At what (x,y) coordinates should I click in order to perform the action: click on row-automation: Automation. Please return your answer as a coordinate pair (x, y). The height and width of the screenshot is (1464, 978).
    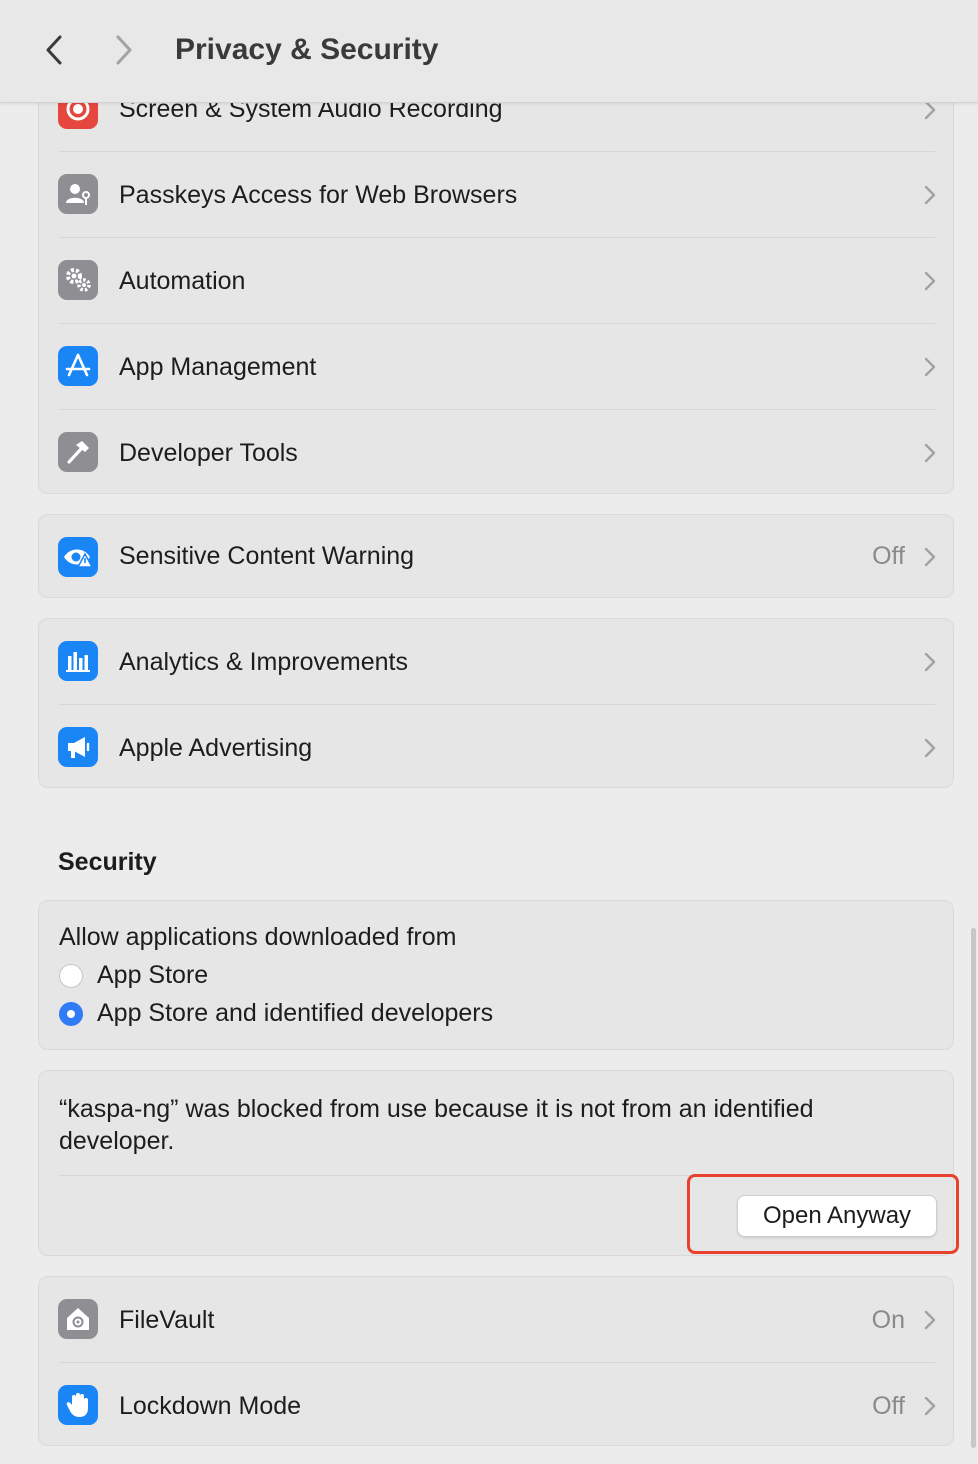
    Looking at the image, I should click on (497, 281).